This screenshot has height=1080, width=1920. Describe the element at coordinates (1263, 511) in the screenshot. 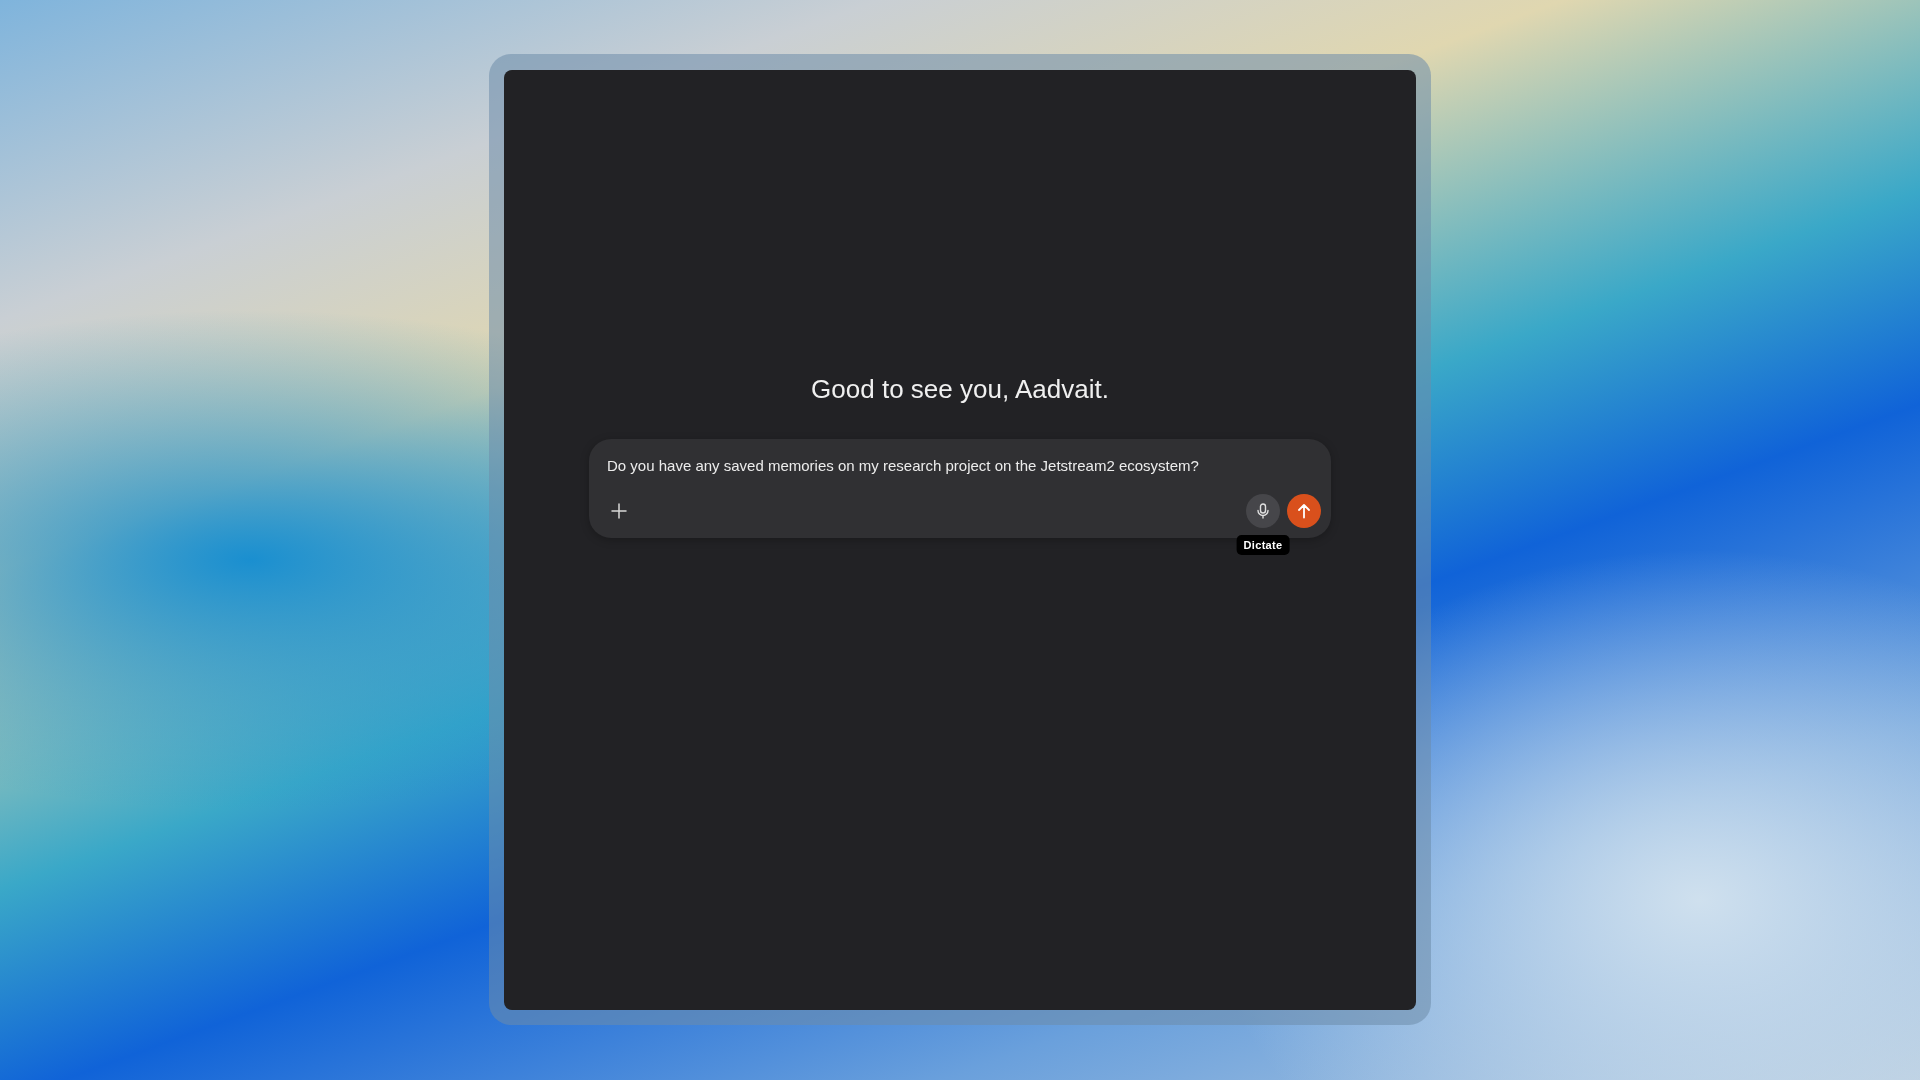

I see `microphone-icon` at that location.